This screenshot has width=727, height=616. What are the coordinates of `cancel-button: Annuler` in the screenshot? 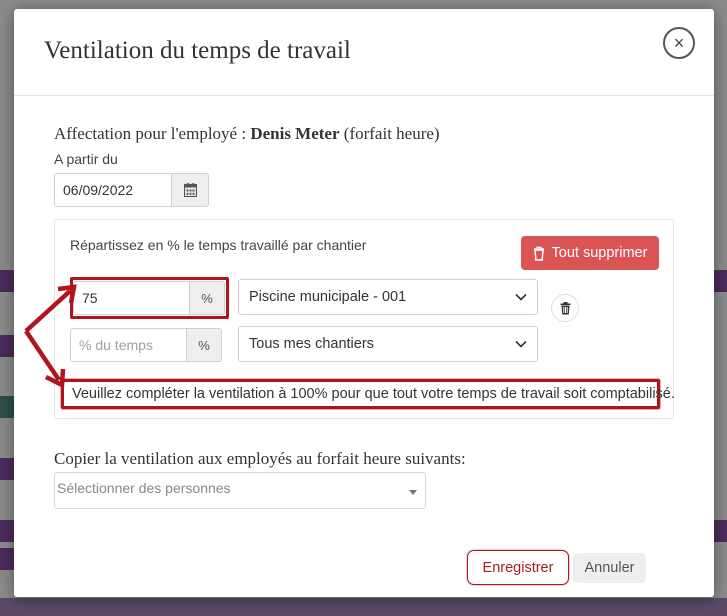 It's located at (609, 568).